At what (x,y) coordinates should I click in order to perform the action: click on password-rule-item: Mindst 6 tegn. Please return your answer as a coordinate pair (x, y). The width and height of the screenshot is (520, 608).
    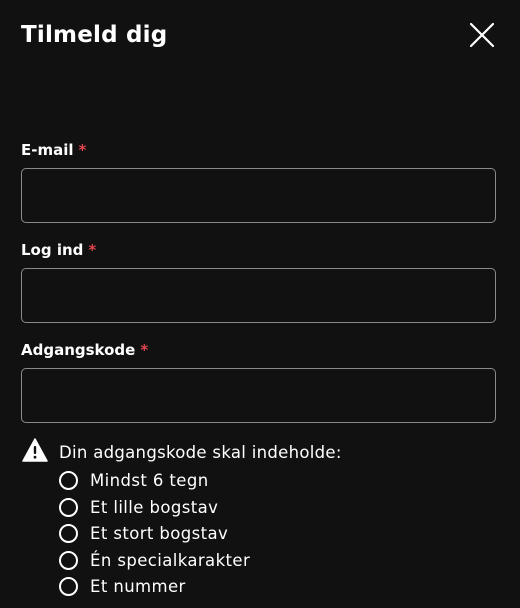
    Looking at the image, I should click on (134, 480).